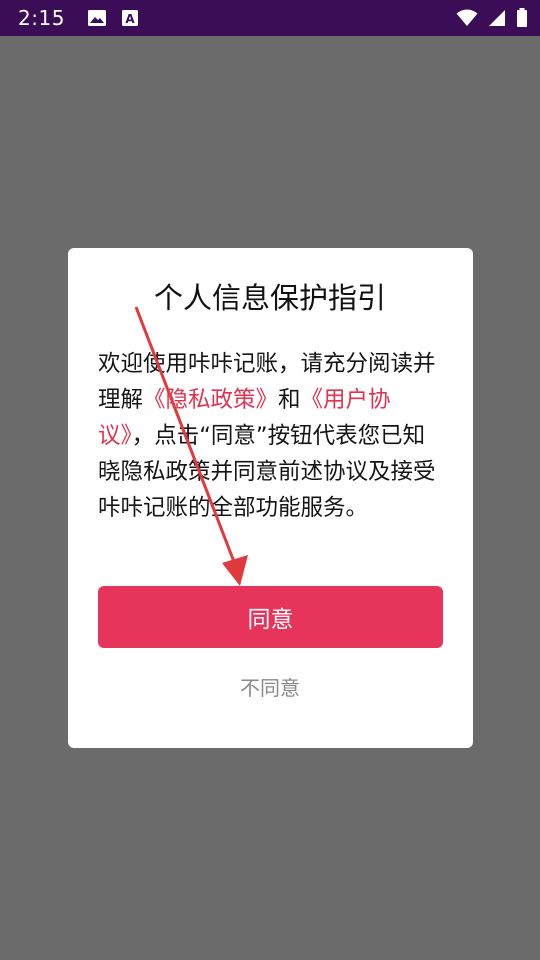 Image resolution: width=540 pixels, height=960 pixels. I want to click on svg-text: A, so click(130, 19).